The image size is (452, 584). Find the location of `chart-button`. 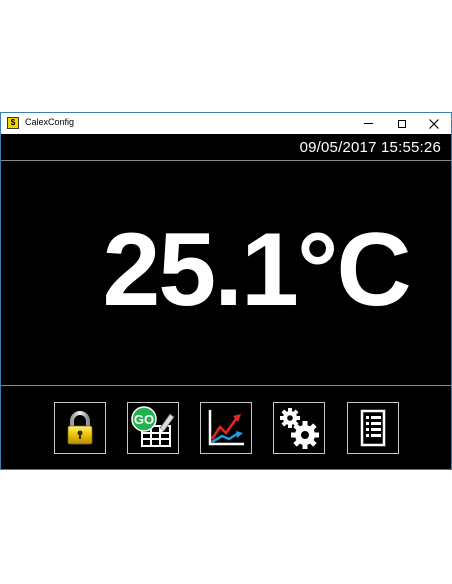

chart-button is located at coordinates (226, 428).